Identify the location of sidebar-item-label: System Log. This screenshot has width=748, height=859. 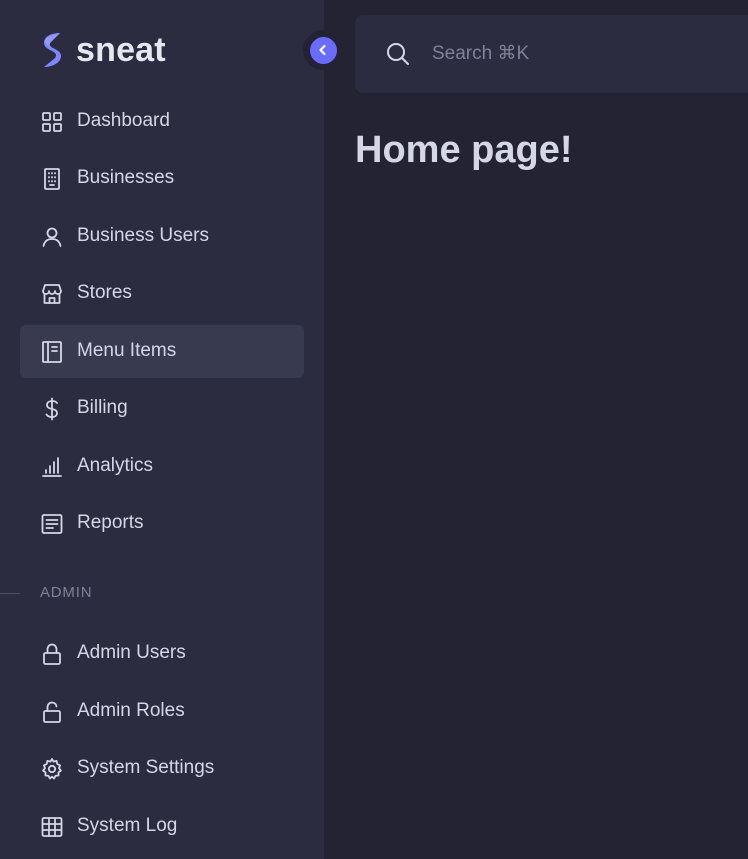
(127, 825).